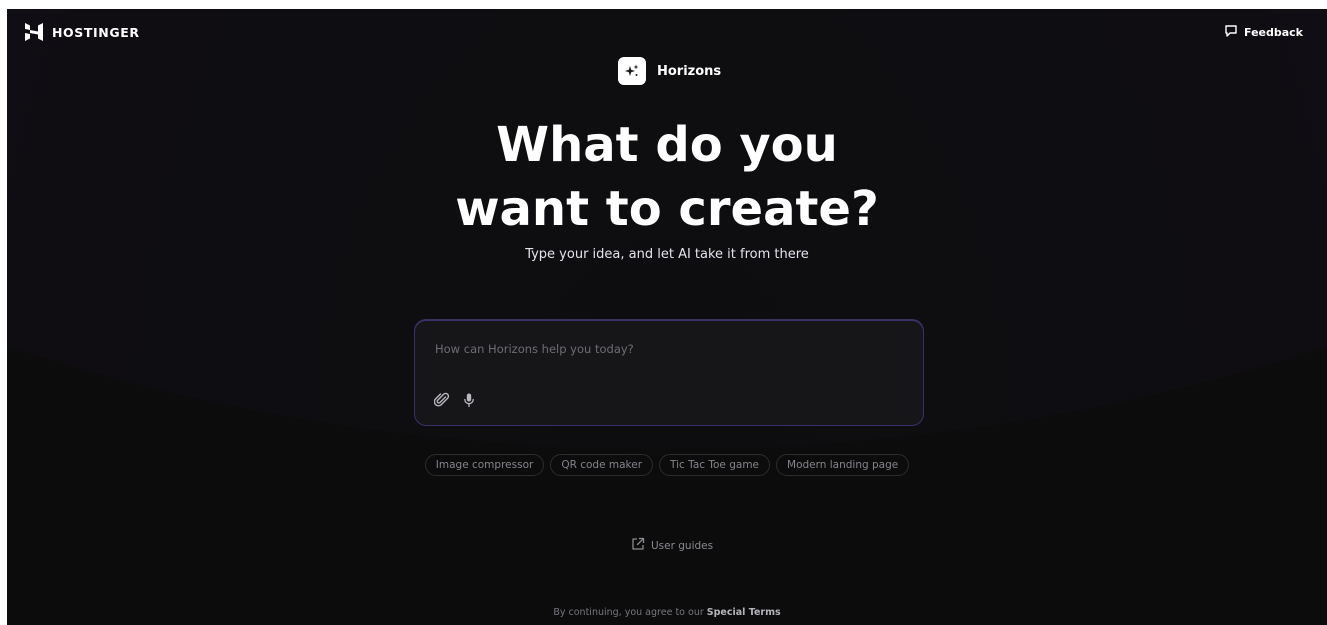 The height and width of the screenshot is (625, 1327). What do you see at coordinates (670, 349) in the screenshot?
I see `prompt-input` at bounding box center [670, 349].